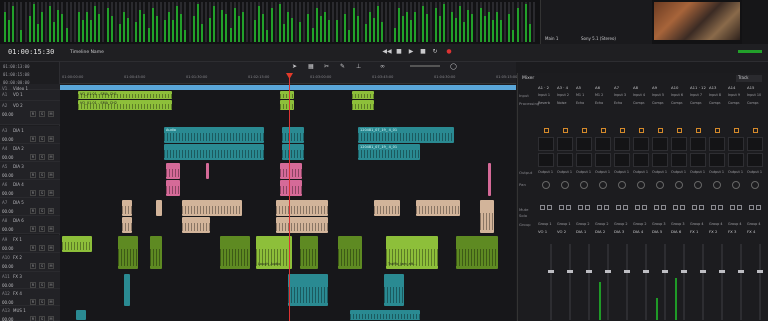  I want to click on clip-fx1: Lough_Audio, so click(274, 252).